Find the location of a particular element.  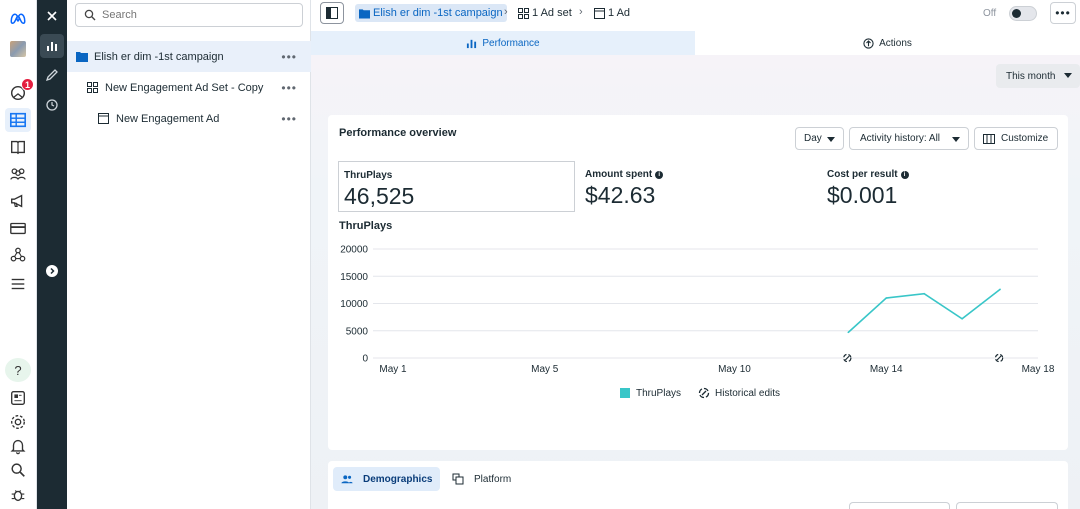

metric-label: Cost per result is located at coordinates (862, 174).